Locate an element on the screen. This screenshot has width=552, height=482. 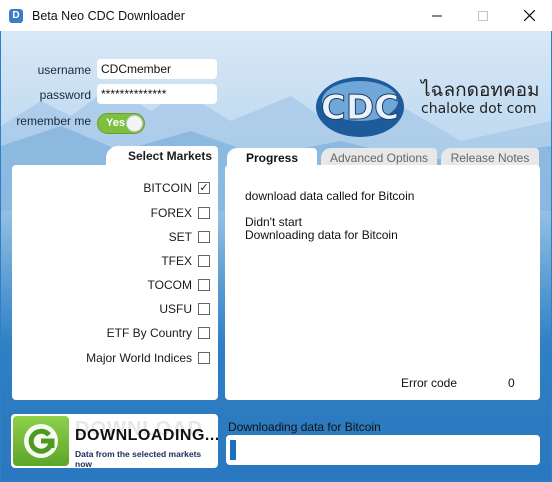
download-subtitle: Data from the selected markets now is located at coordinates (138, 458).